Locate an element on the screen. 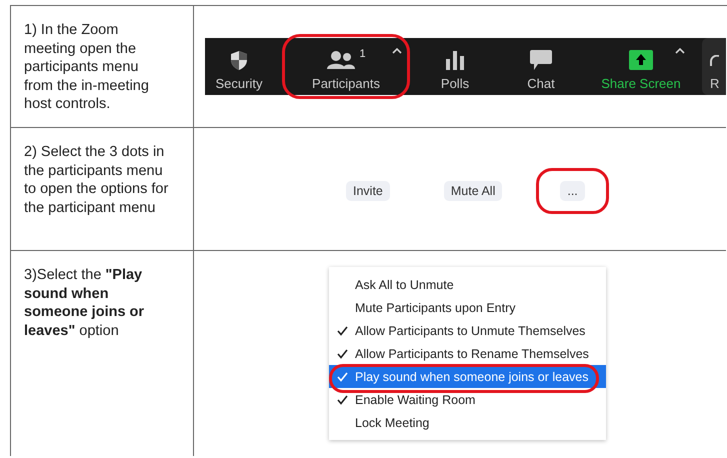 This screenshot has width=727, height=458. menu-item: Mute Participants upon Entry is located at coordinates (467, 307).